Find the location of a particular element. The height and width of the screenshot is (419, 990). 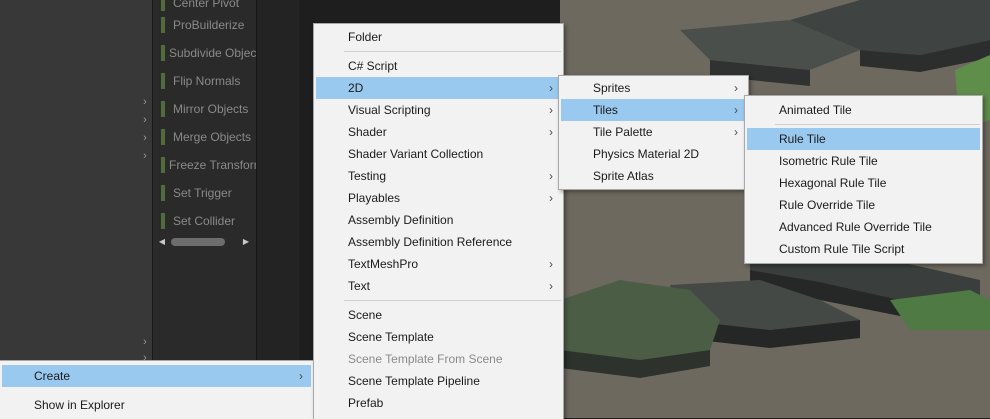

menu-item-label: Text is located at coordinates (359, 286).